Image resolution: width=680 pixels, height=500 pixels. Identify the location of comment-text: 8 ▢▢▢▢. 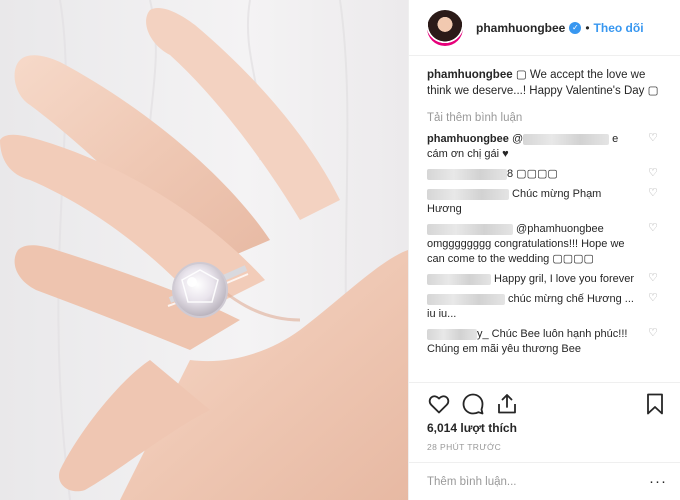
(532, 174).